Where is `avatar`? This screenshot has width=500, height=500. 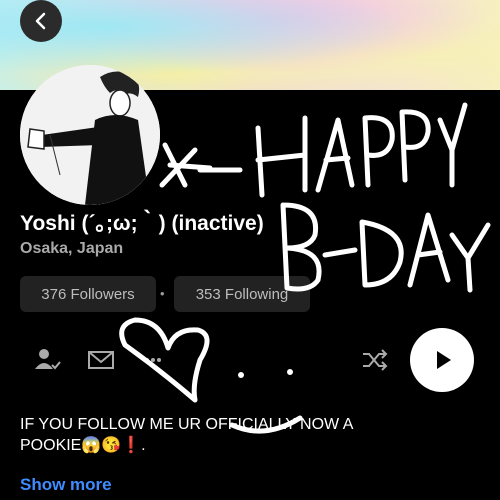
avatar is located at coordinates (90, 135).